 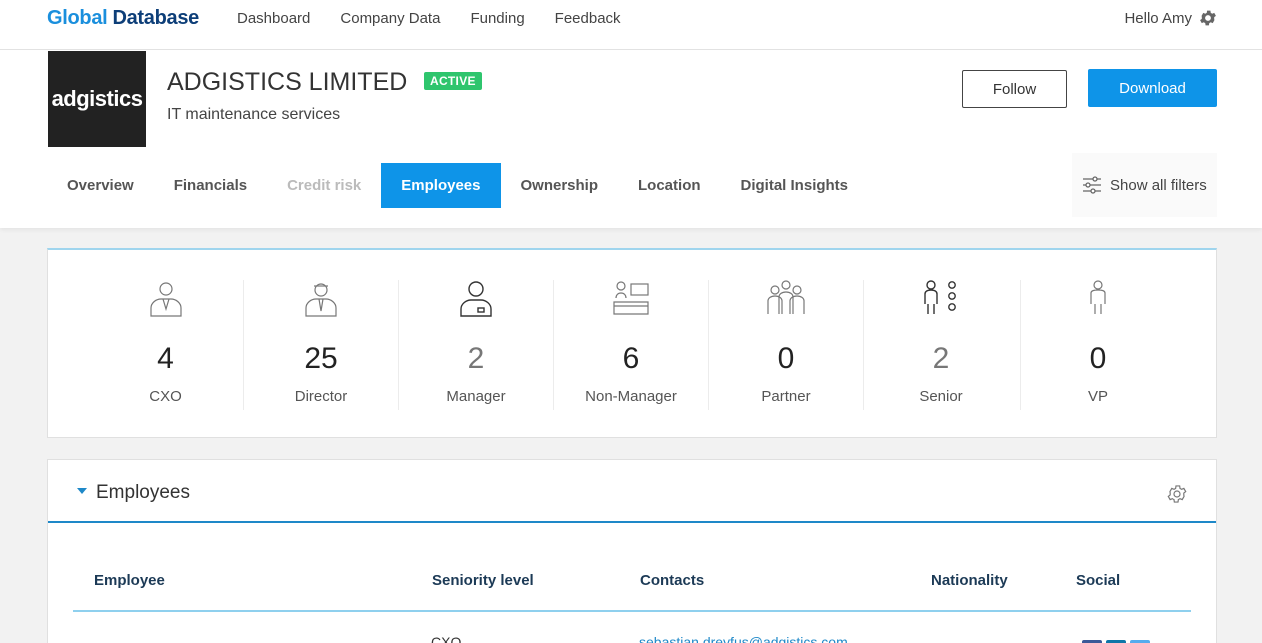 I want to click on column-header-employee: Employee, so click(x=129, y=580).